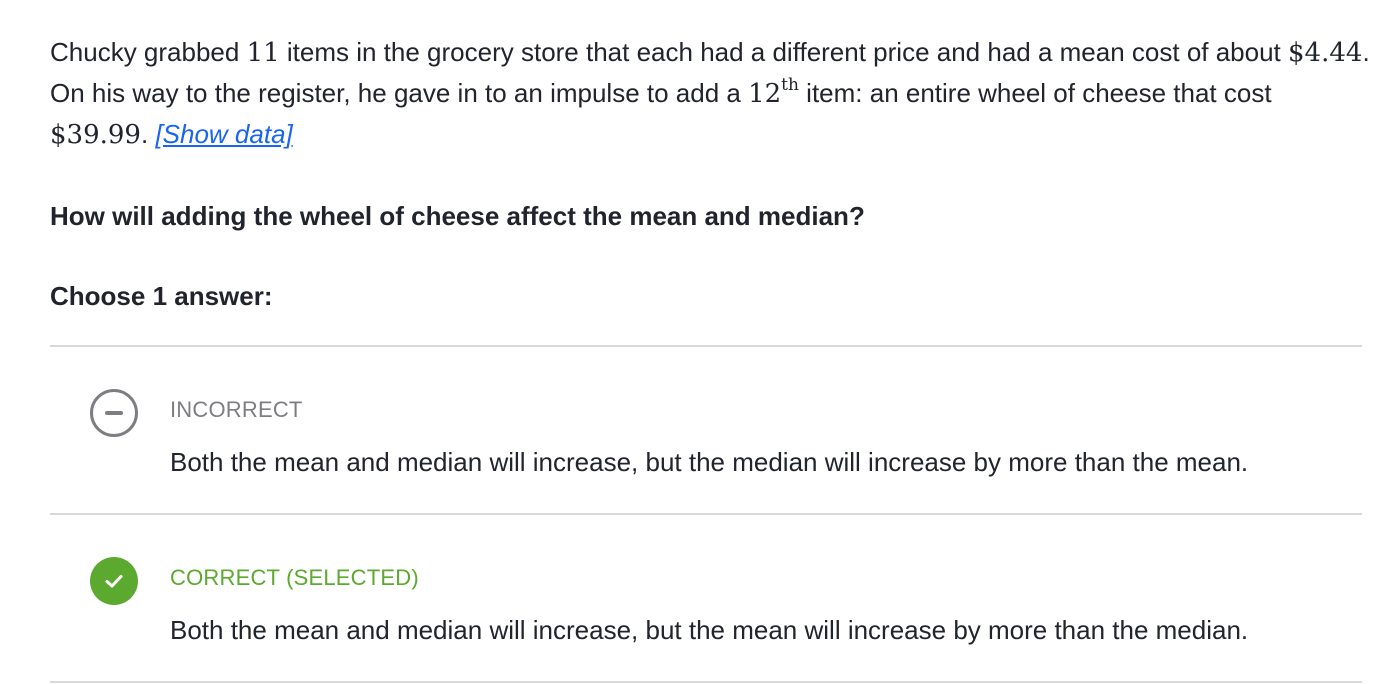 Image resolution: width=1392 pixels, height=684 pixels. Describe the element at coordinates (148, 52) in the screenshot. I see `problem-text-1: Chucky grabbed` at that location.